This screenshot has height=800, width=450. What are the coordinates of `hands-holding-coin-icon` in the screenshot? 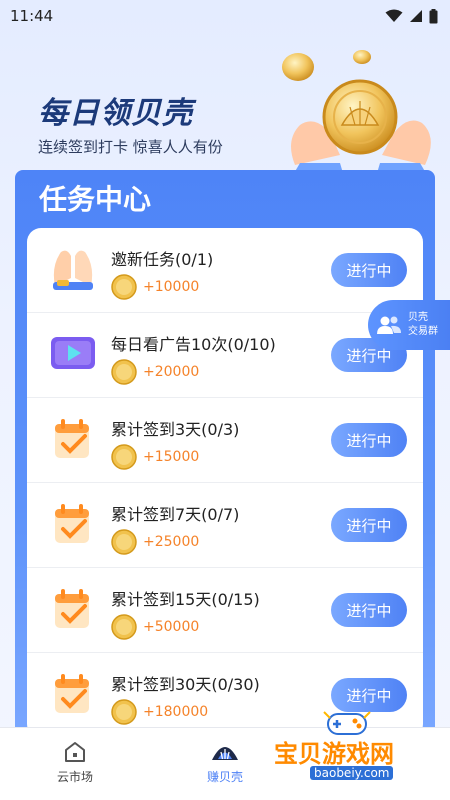 It's located at (356, 115).